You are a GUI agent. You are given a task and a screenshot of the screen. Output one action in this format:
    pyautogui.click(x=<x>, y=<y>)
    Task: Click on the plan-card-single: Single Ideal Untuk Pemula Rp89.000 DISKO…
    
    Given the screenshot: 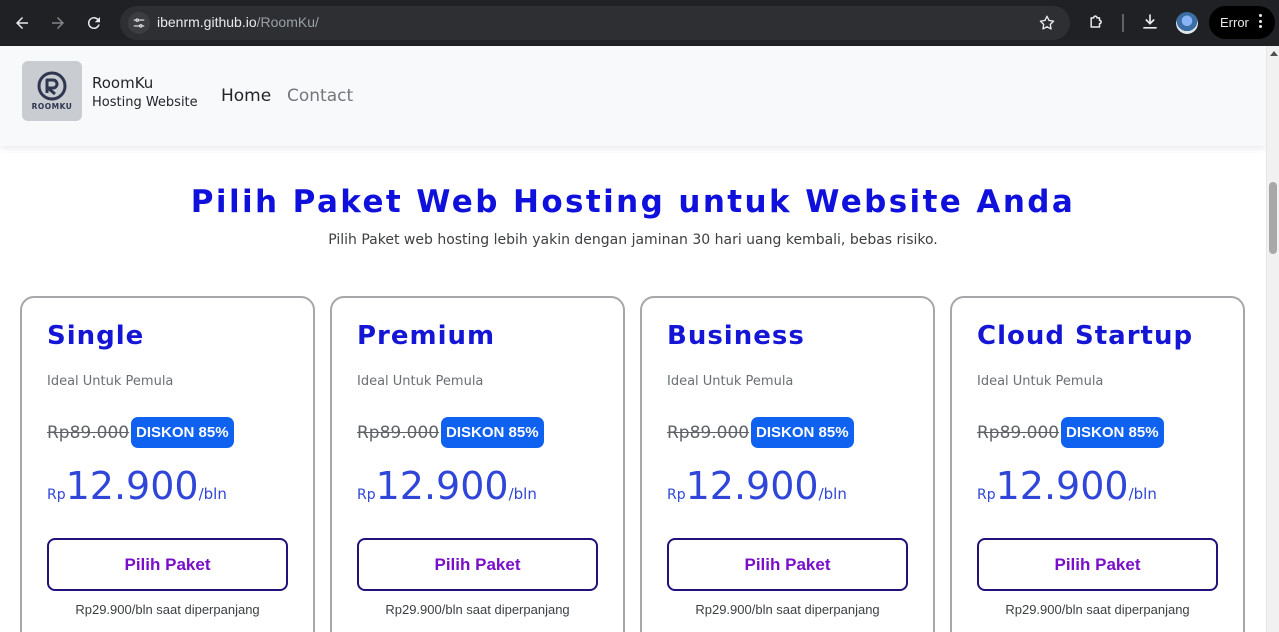 What is the action you would take?
    pyautogui.click(x=167, y=464)
    